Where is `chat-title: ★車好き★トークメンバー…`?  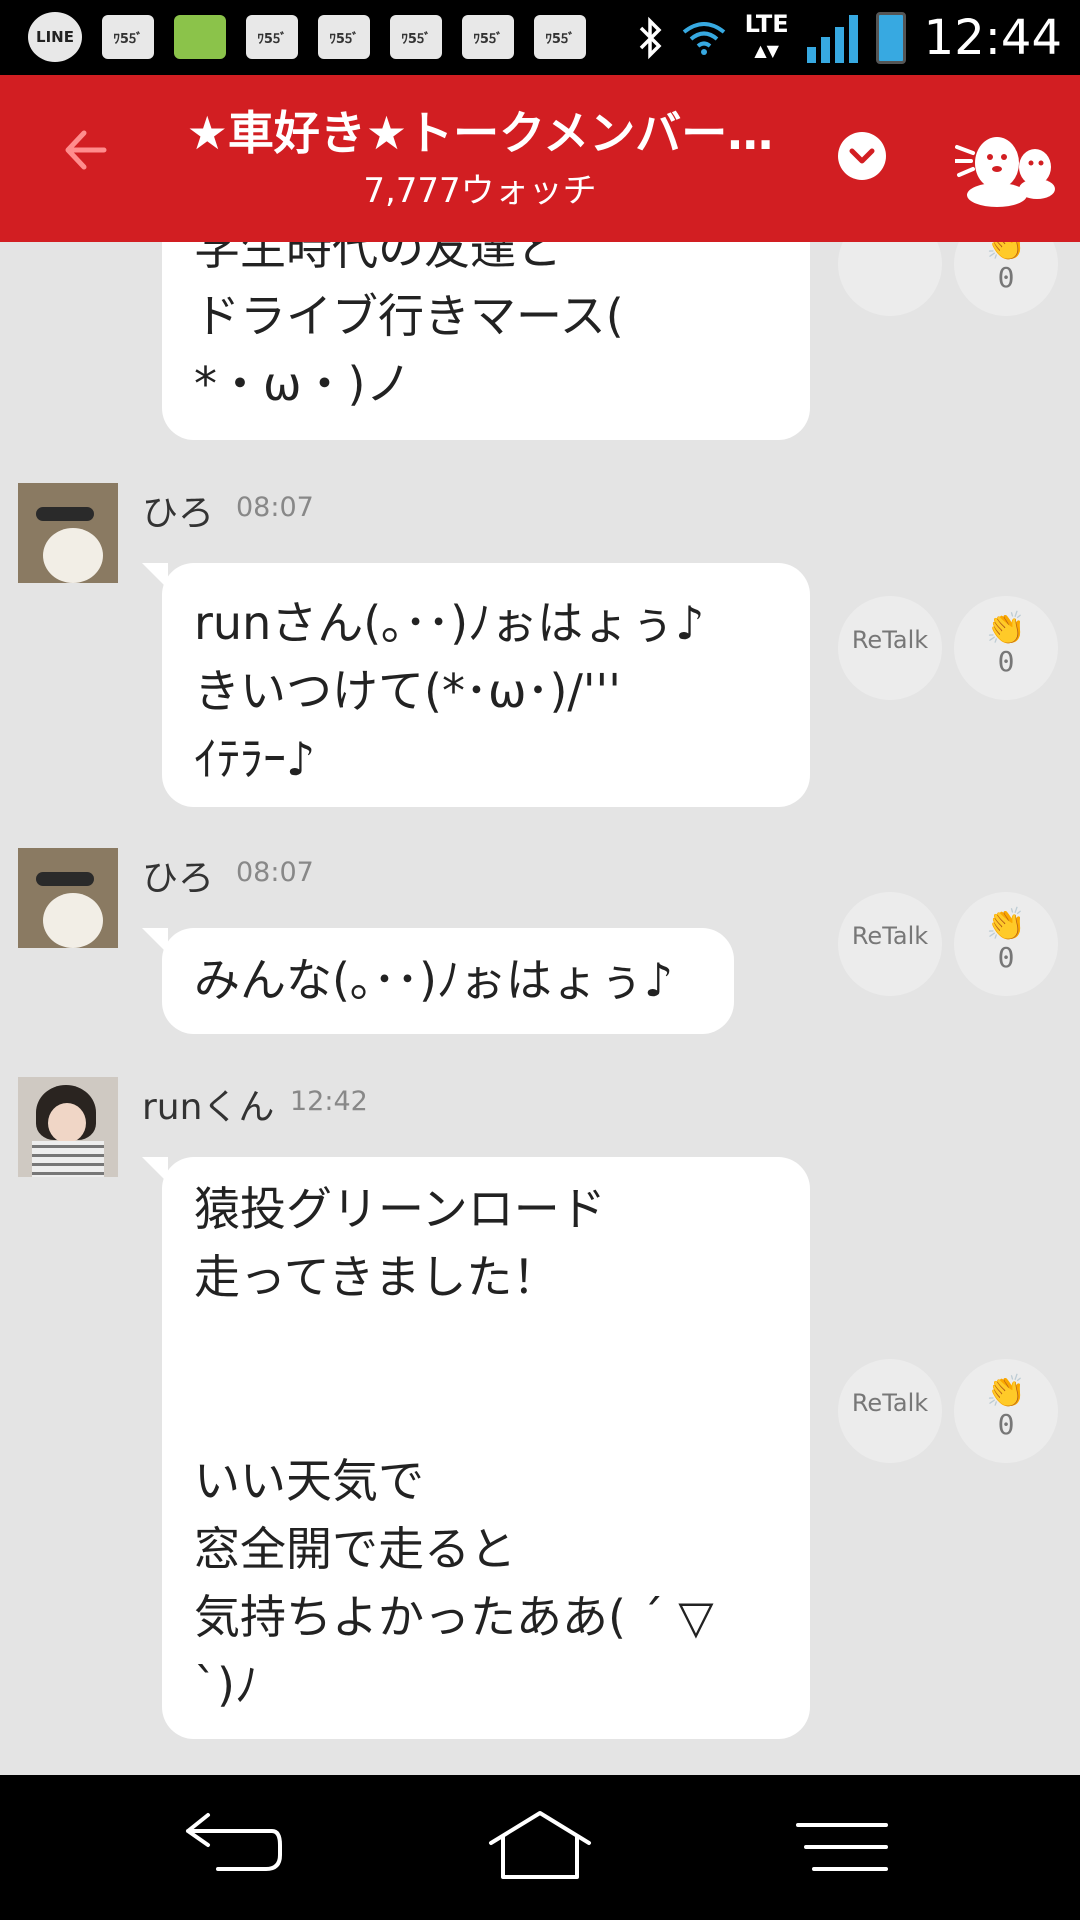
chat-title: ★車好き★トークメンバー… is located at coordinates (480, 133).